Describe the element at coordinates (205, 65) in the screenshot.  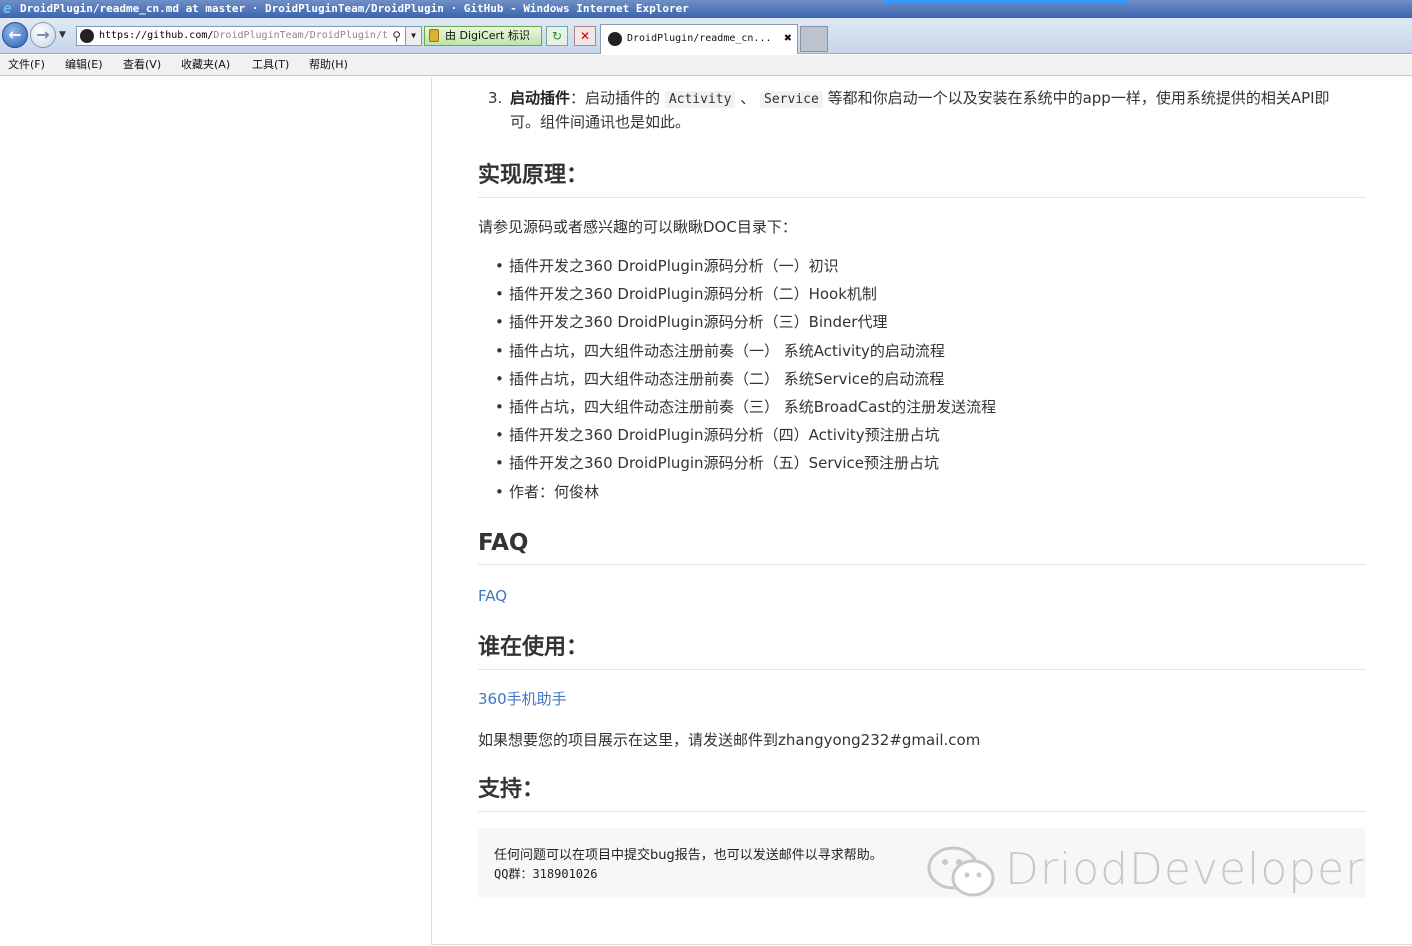
I see `menu-favorites: 收藏夹(A)` at that location.